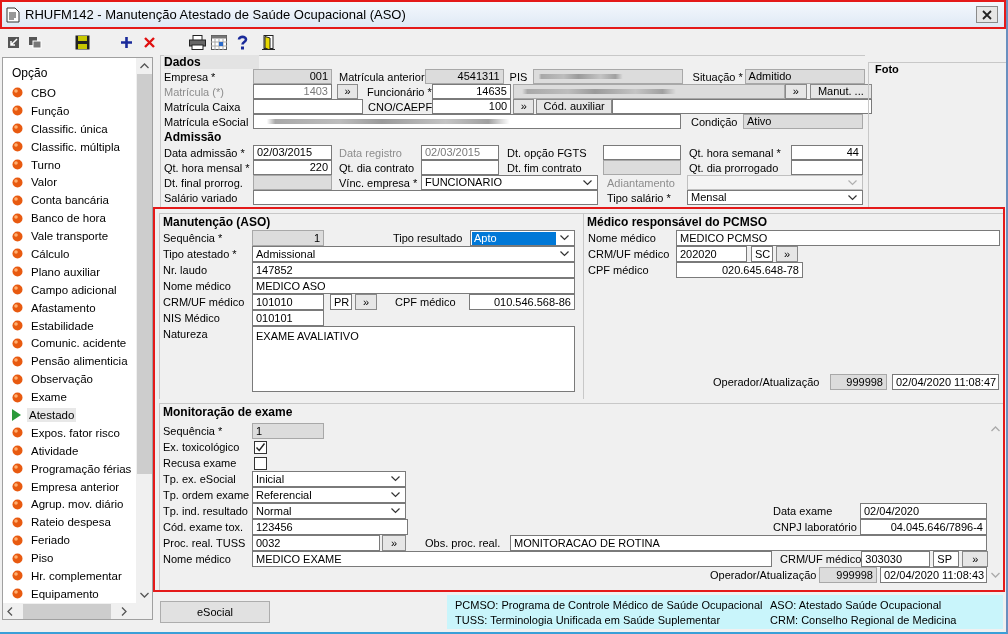  I want to click on dropdown: Referencial, so click(329, 495).